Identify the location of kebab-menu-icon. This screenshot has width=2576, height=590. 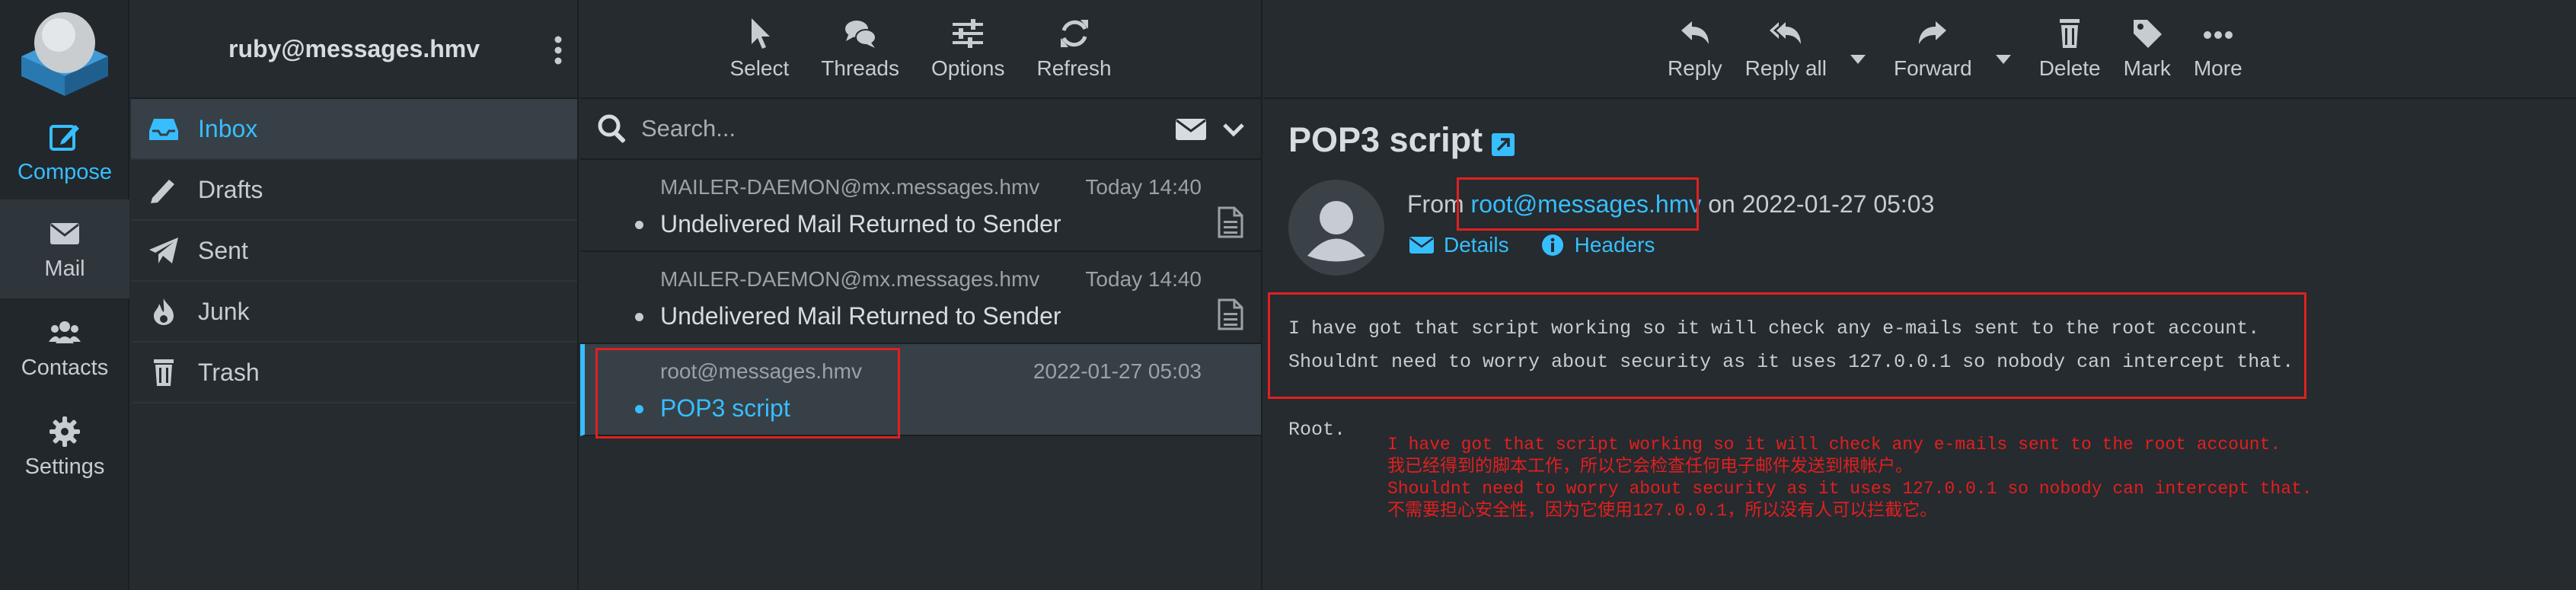
(558, 50).